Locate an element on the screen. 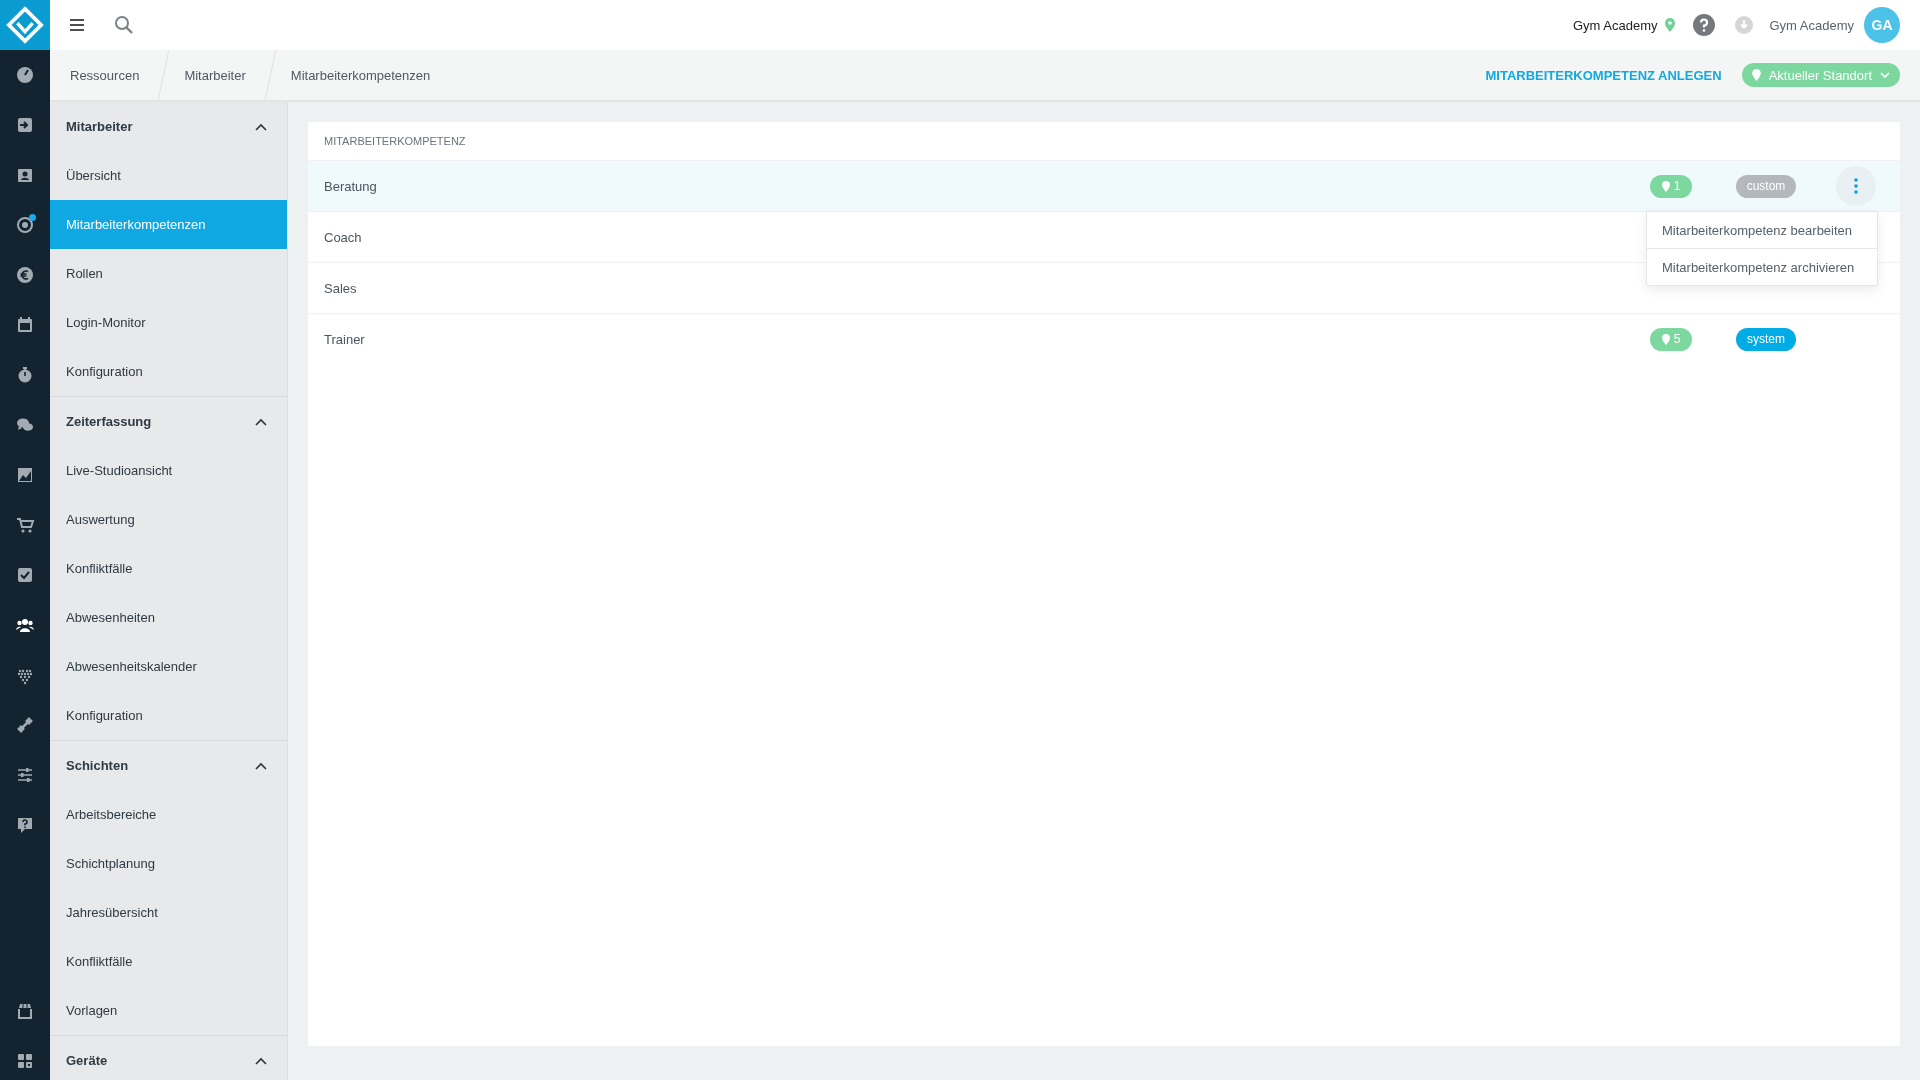 The image size is (1920, 1080). sidebar-item: Login-Monitor is located at coordinates (168, 322).